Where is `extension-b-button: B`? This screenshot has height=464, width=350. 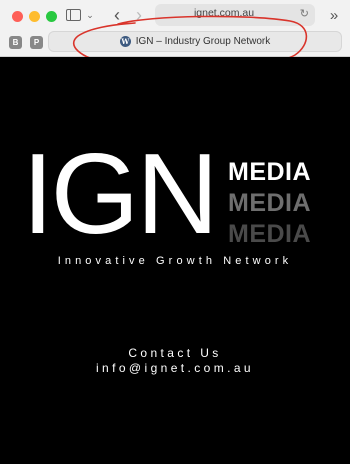 extension-b-button: B is located at coordinates (15, 42).